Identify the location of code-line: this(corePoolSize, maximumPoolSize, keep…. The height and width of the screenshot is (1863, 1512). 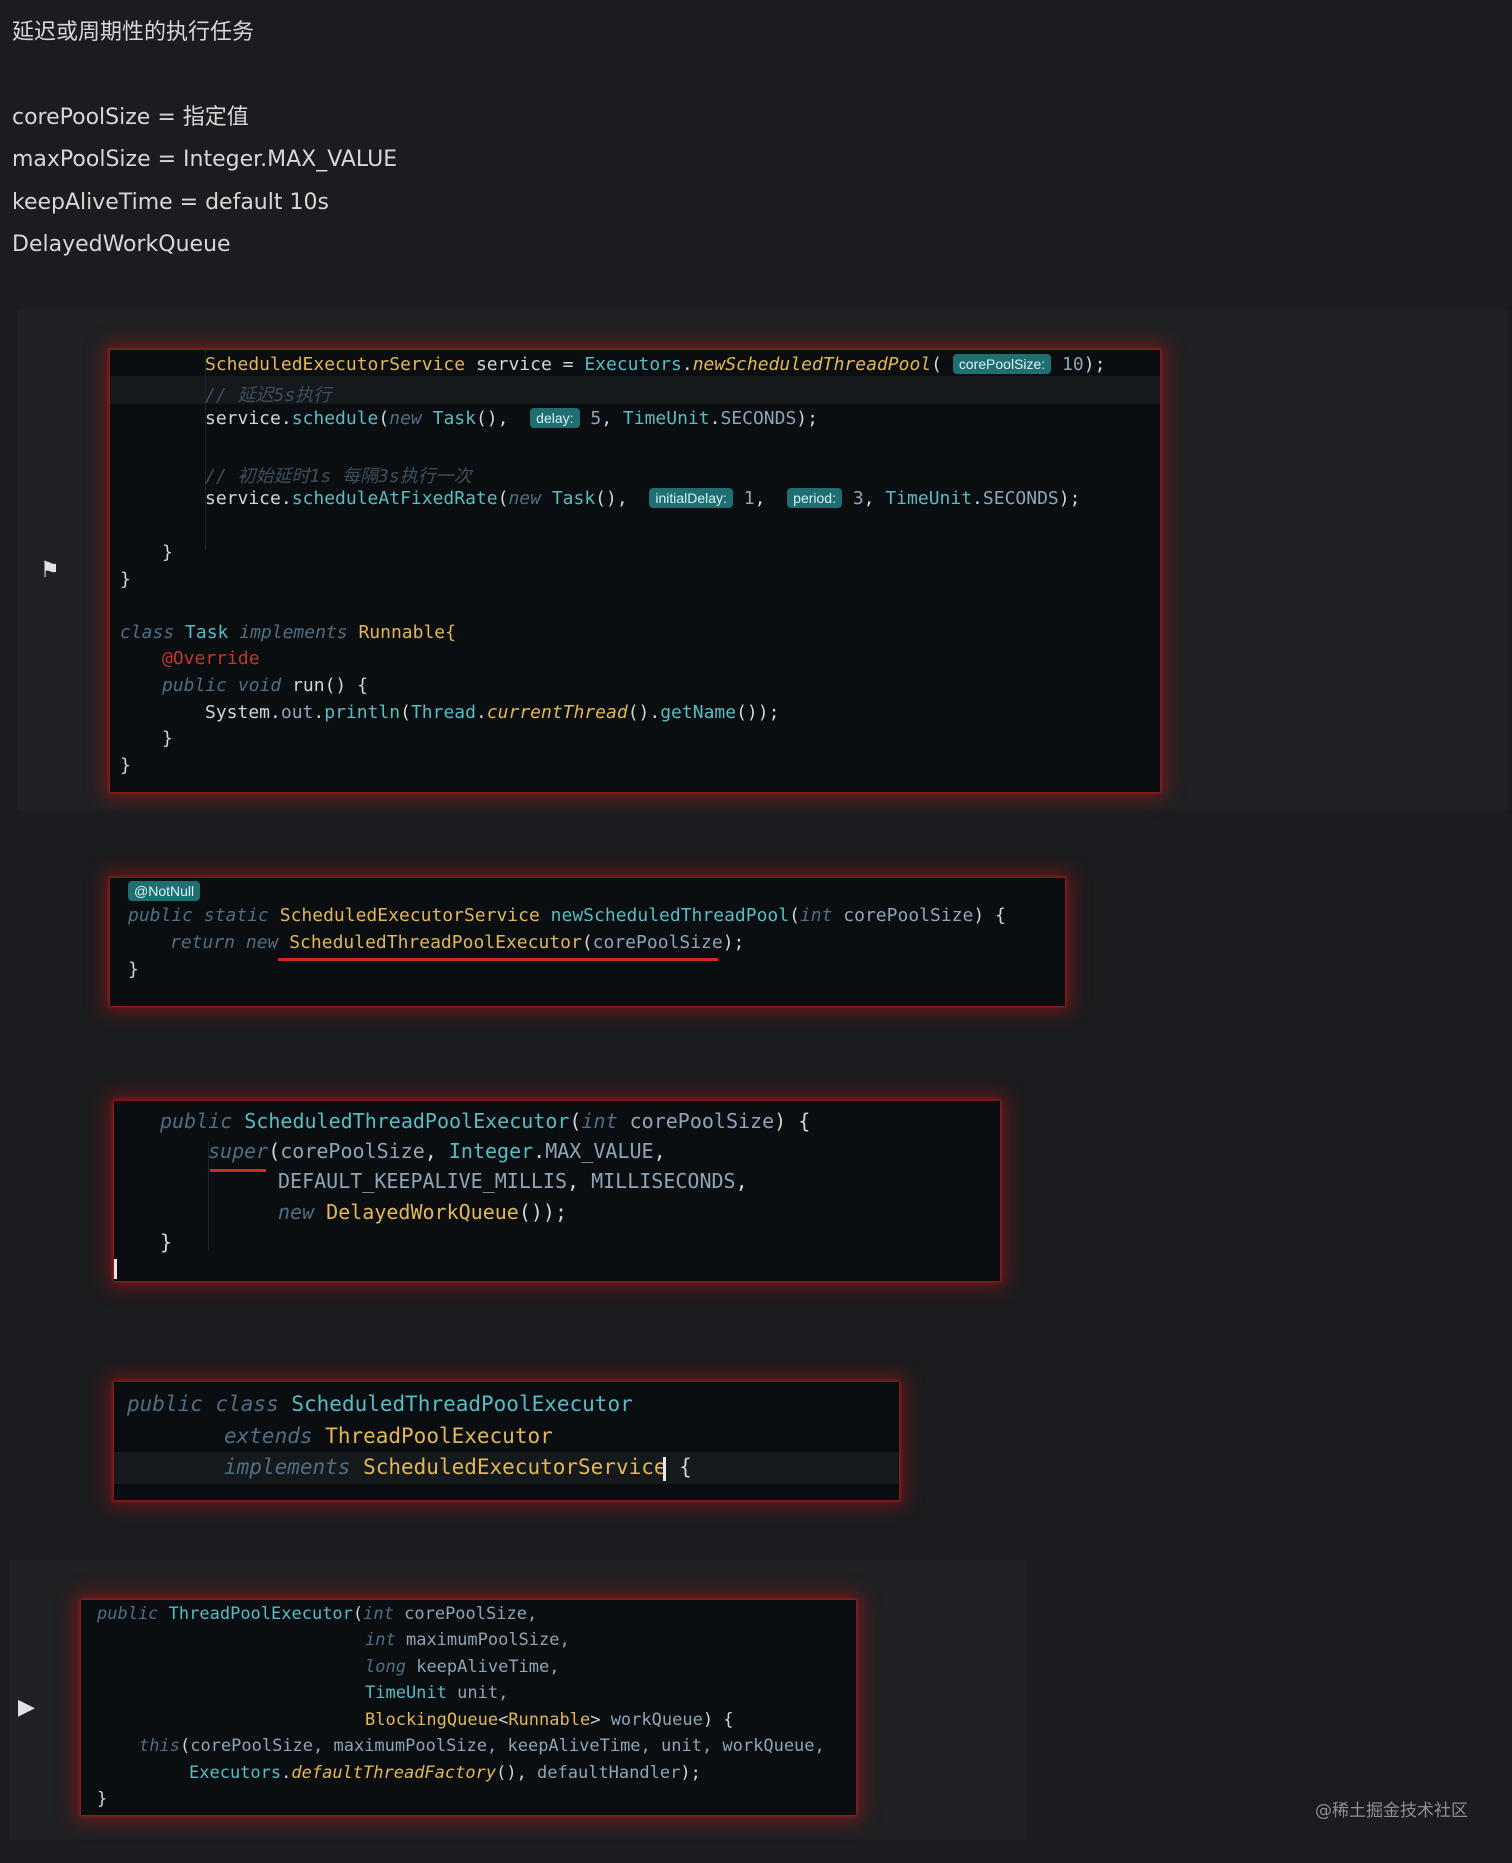
(482, 1746).